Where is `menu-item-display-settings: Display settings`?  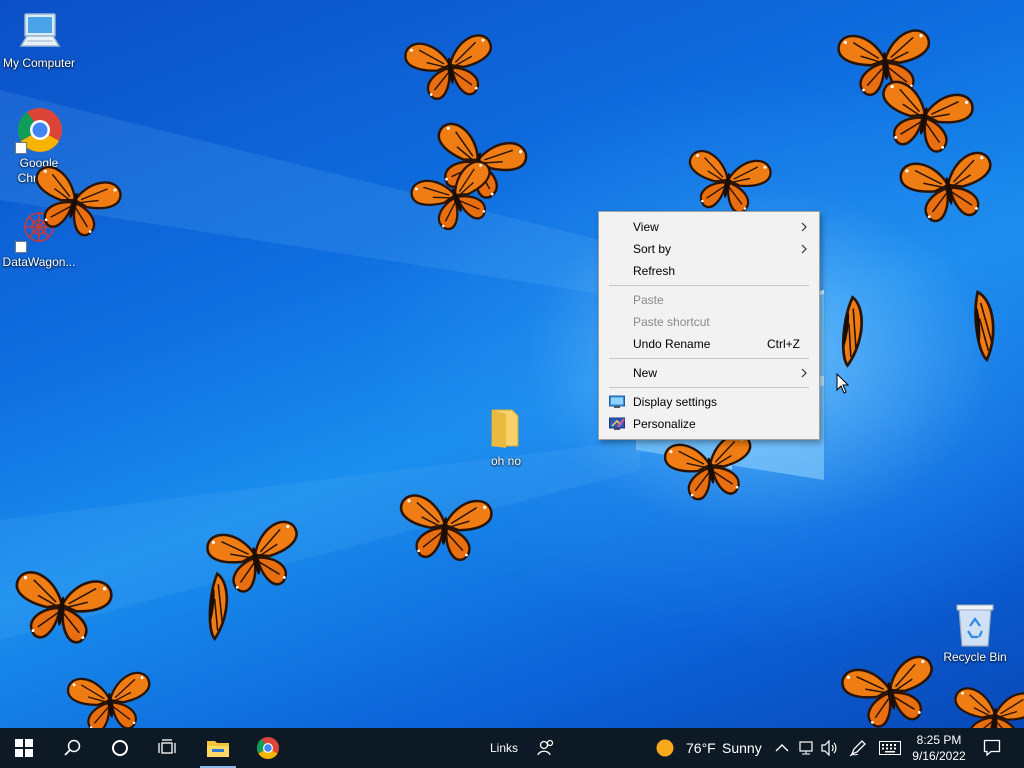 menu-item-display-settings: Display settings is located at coordinates (709, 402).